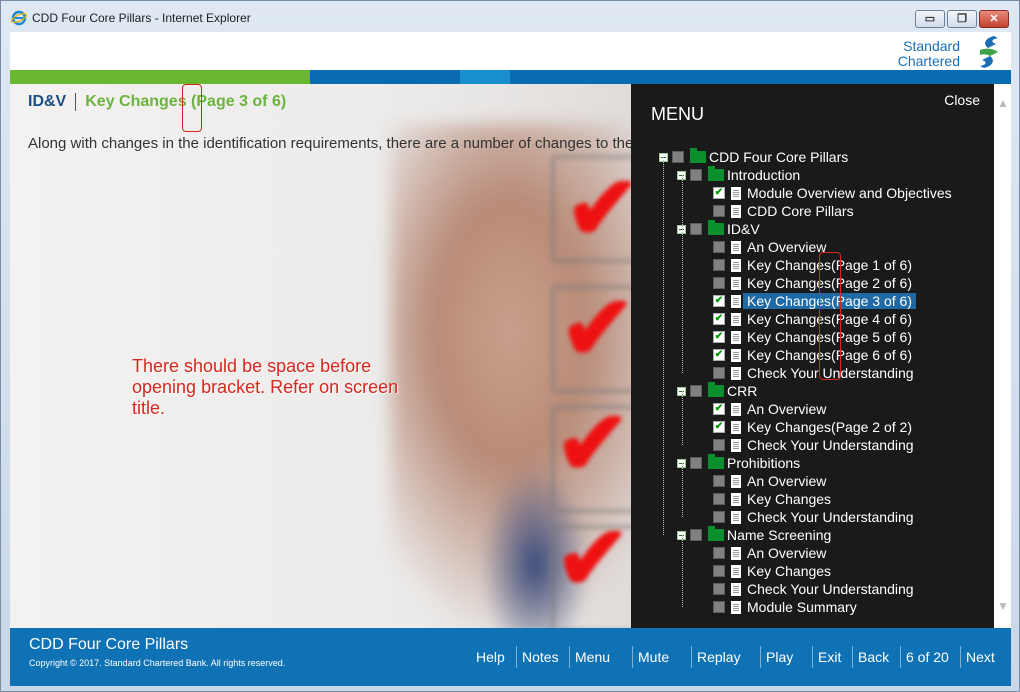 Image resolution: width=1020 pixels, height=692 pixels. I want to click on menu-folder: CDD Four Core Pillars, so click(753, 157).